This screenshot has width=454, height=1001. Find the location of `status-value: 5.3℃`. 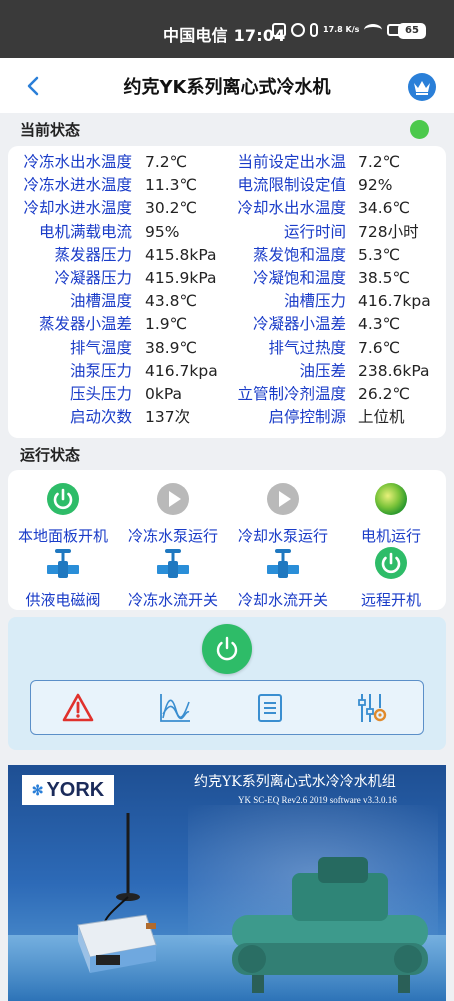

status-value: 5.3℃ is located at coordinates (379, 254).